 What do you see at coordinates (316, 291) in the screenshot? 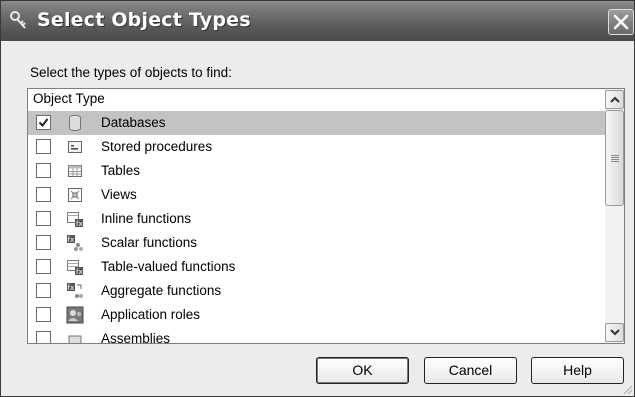
I see `list-item: fx Aggregate functions` at bounding box center [316, 291].